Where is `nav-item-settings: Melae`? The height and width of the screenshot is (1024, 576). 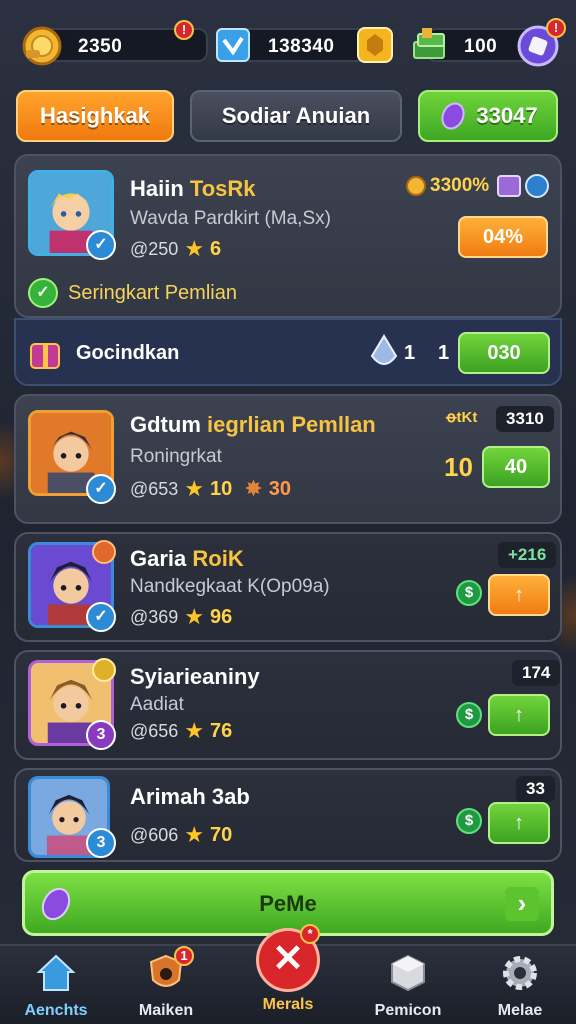
nav-item-settings: Melae is located at coordinates (520, 985).